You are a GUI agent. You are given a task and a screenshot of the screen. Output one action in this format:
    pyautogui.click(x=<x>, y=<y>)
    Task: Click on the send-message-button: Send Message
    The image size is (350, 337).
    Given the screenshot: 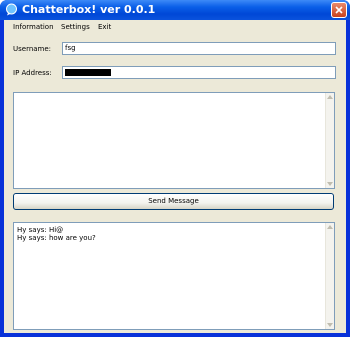 What is the action you would take?
    pyautogui.click(x=173, y=201)
    